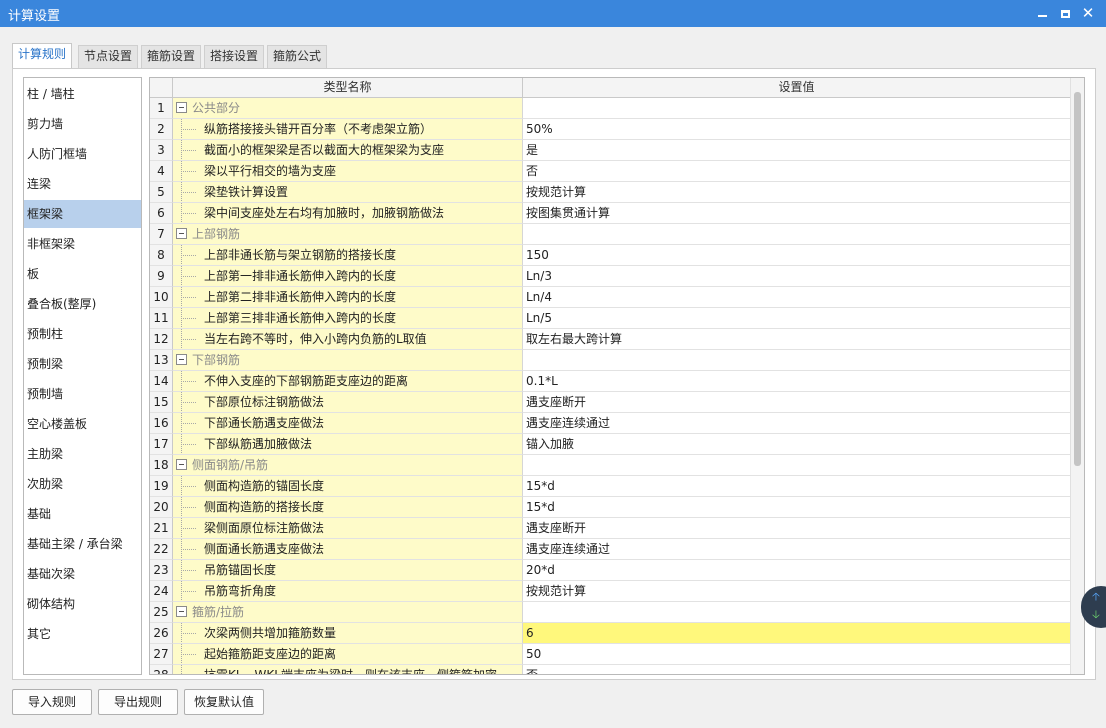 This screenshot has height=728, width=1106. Describe the element at coordinates (161, 570) in the screenshot. I see `row-number: 23` at that location.